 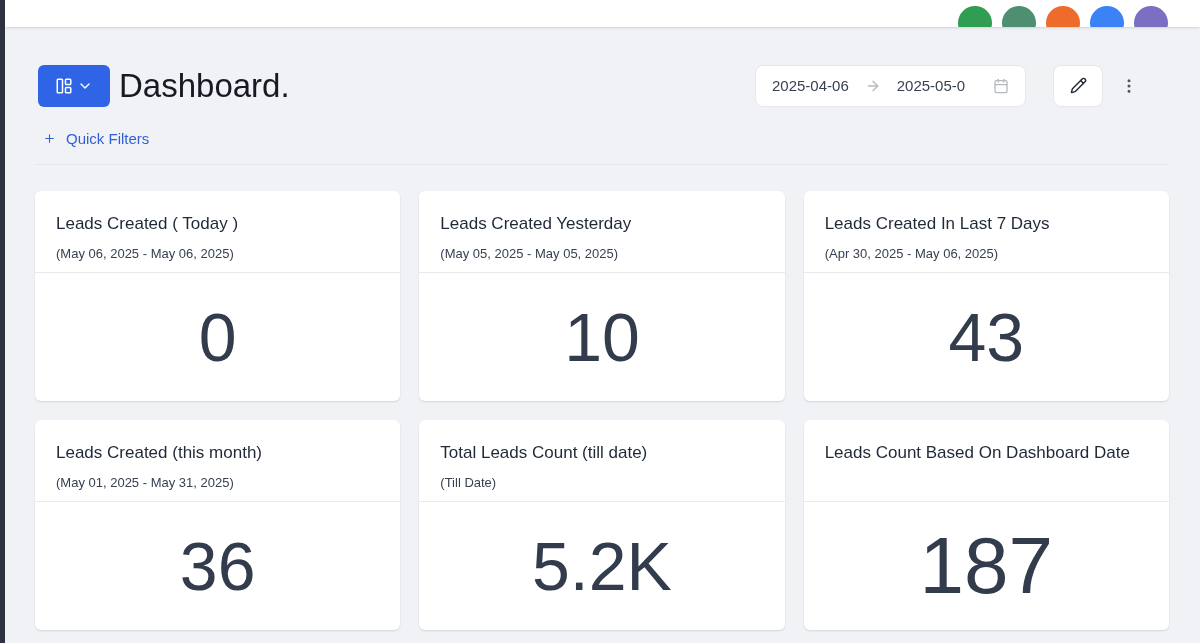 What do you see at coordinates (145, 253) in the screenshot?
I see `card-subtitle: (May 06, 2025 - May 06, 2025)` at bounding box center [145, 253].